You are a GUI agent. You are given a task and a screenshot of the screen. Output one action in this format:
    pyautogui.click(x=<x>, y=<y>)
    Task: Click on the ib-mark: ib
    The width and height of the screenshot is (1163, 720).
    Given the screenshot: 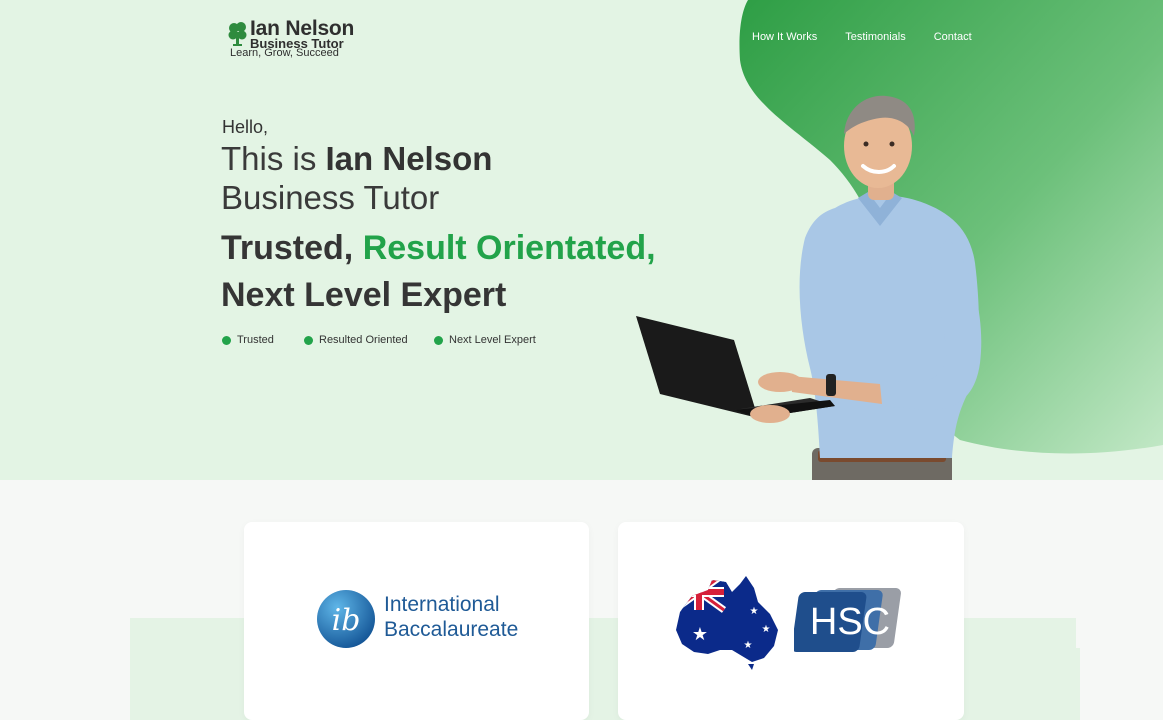 What is the action you would take?
    pyautogui.click(x=346, y=620)
    